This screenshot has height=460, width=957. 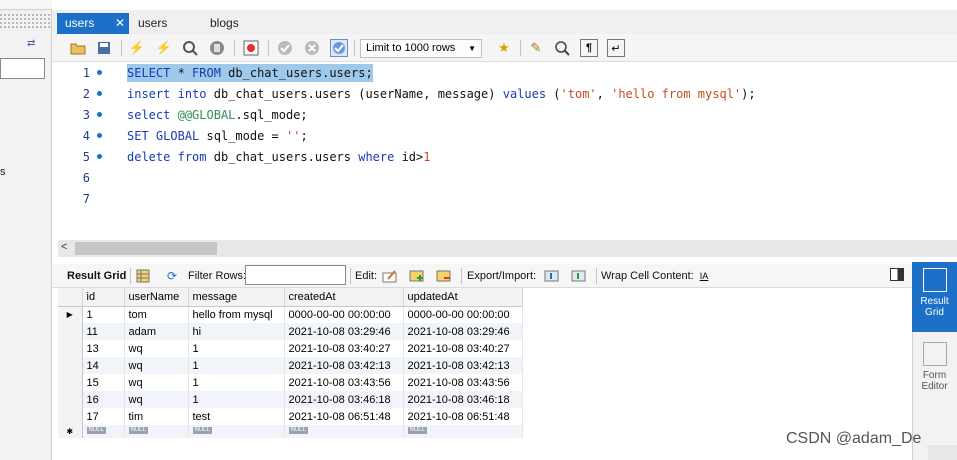 What do you see at coordinates (103, 382) in the screenshot?
I see `table-cell: 15` at bounding box center [103, 382].